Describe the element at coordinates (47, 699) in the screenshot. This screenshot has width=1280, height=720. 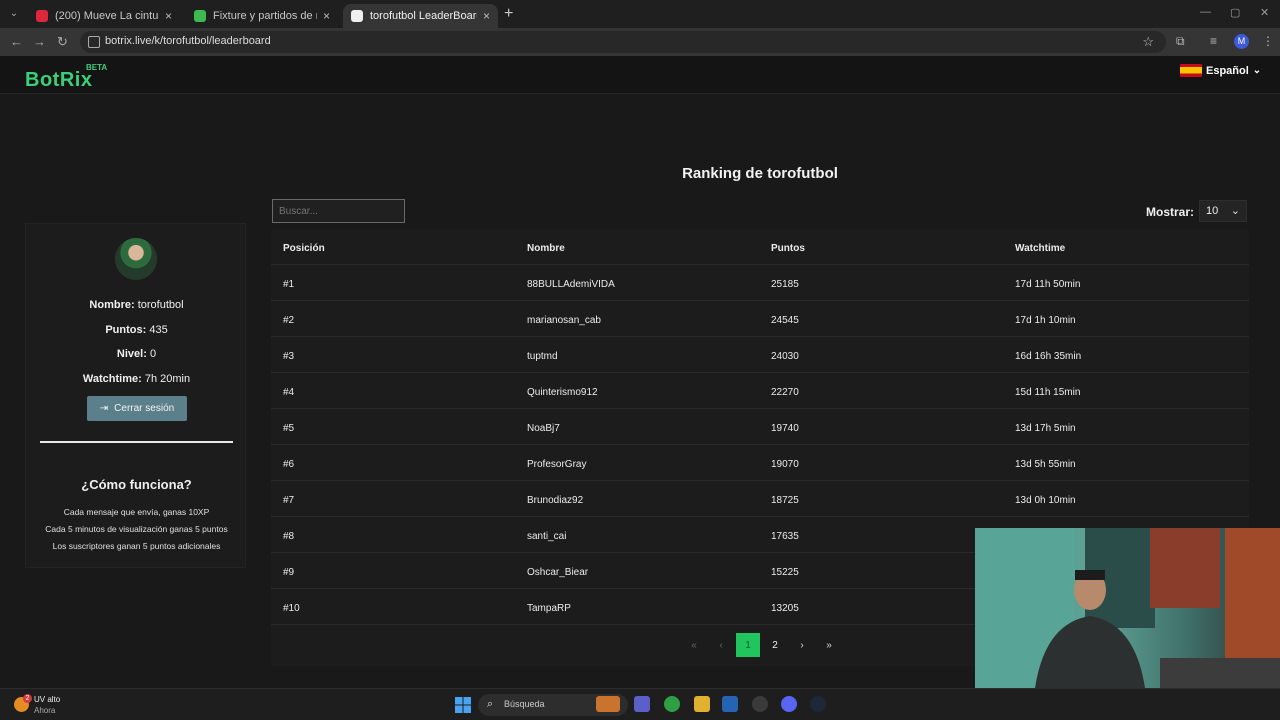
I see `weather-value: UV alto` at that location.